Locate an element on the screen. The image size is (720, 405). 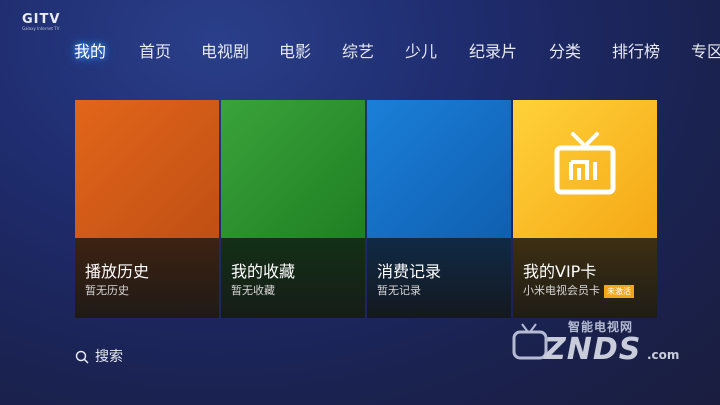
tab-categories: 分类 is located at coordinates (565, 50).